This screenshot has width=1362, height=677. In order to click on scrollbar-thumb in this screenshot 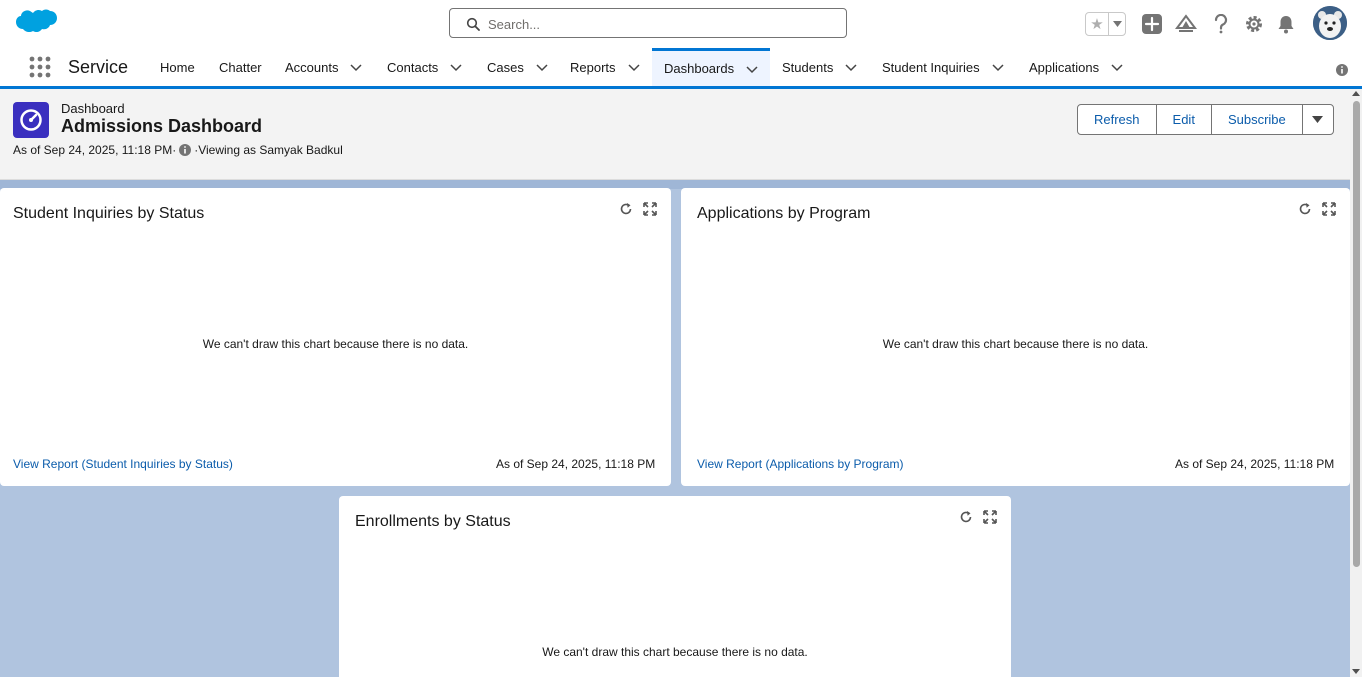, I will do `click(1356, 334)`.